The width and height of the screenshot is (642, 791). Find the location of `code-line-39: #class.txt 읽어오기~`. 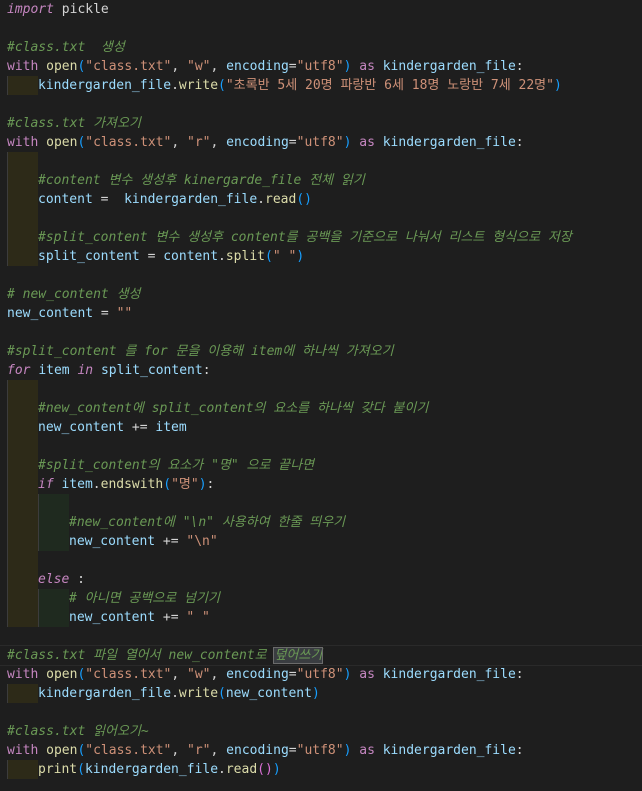

code-line-39: #class.txt 읽어오기~ is located at coordinates (78, 731).